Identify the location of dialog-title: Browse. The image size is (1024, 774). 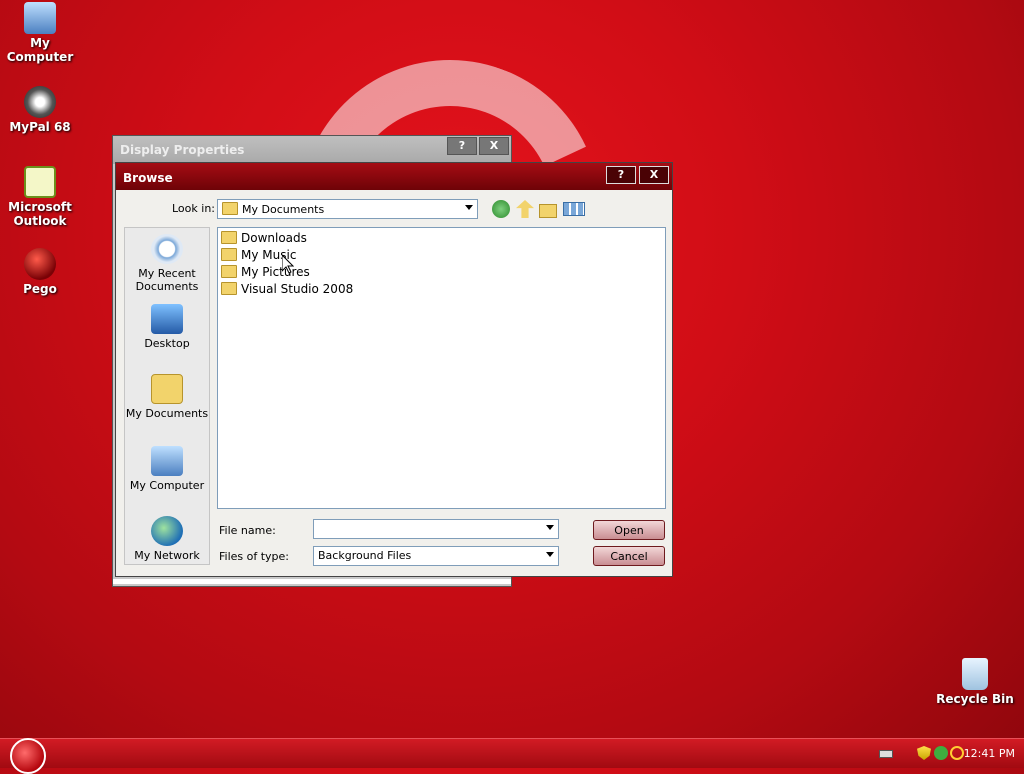
(148, 178).